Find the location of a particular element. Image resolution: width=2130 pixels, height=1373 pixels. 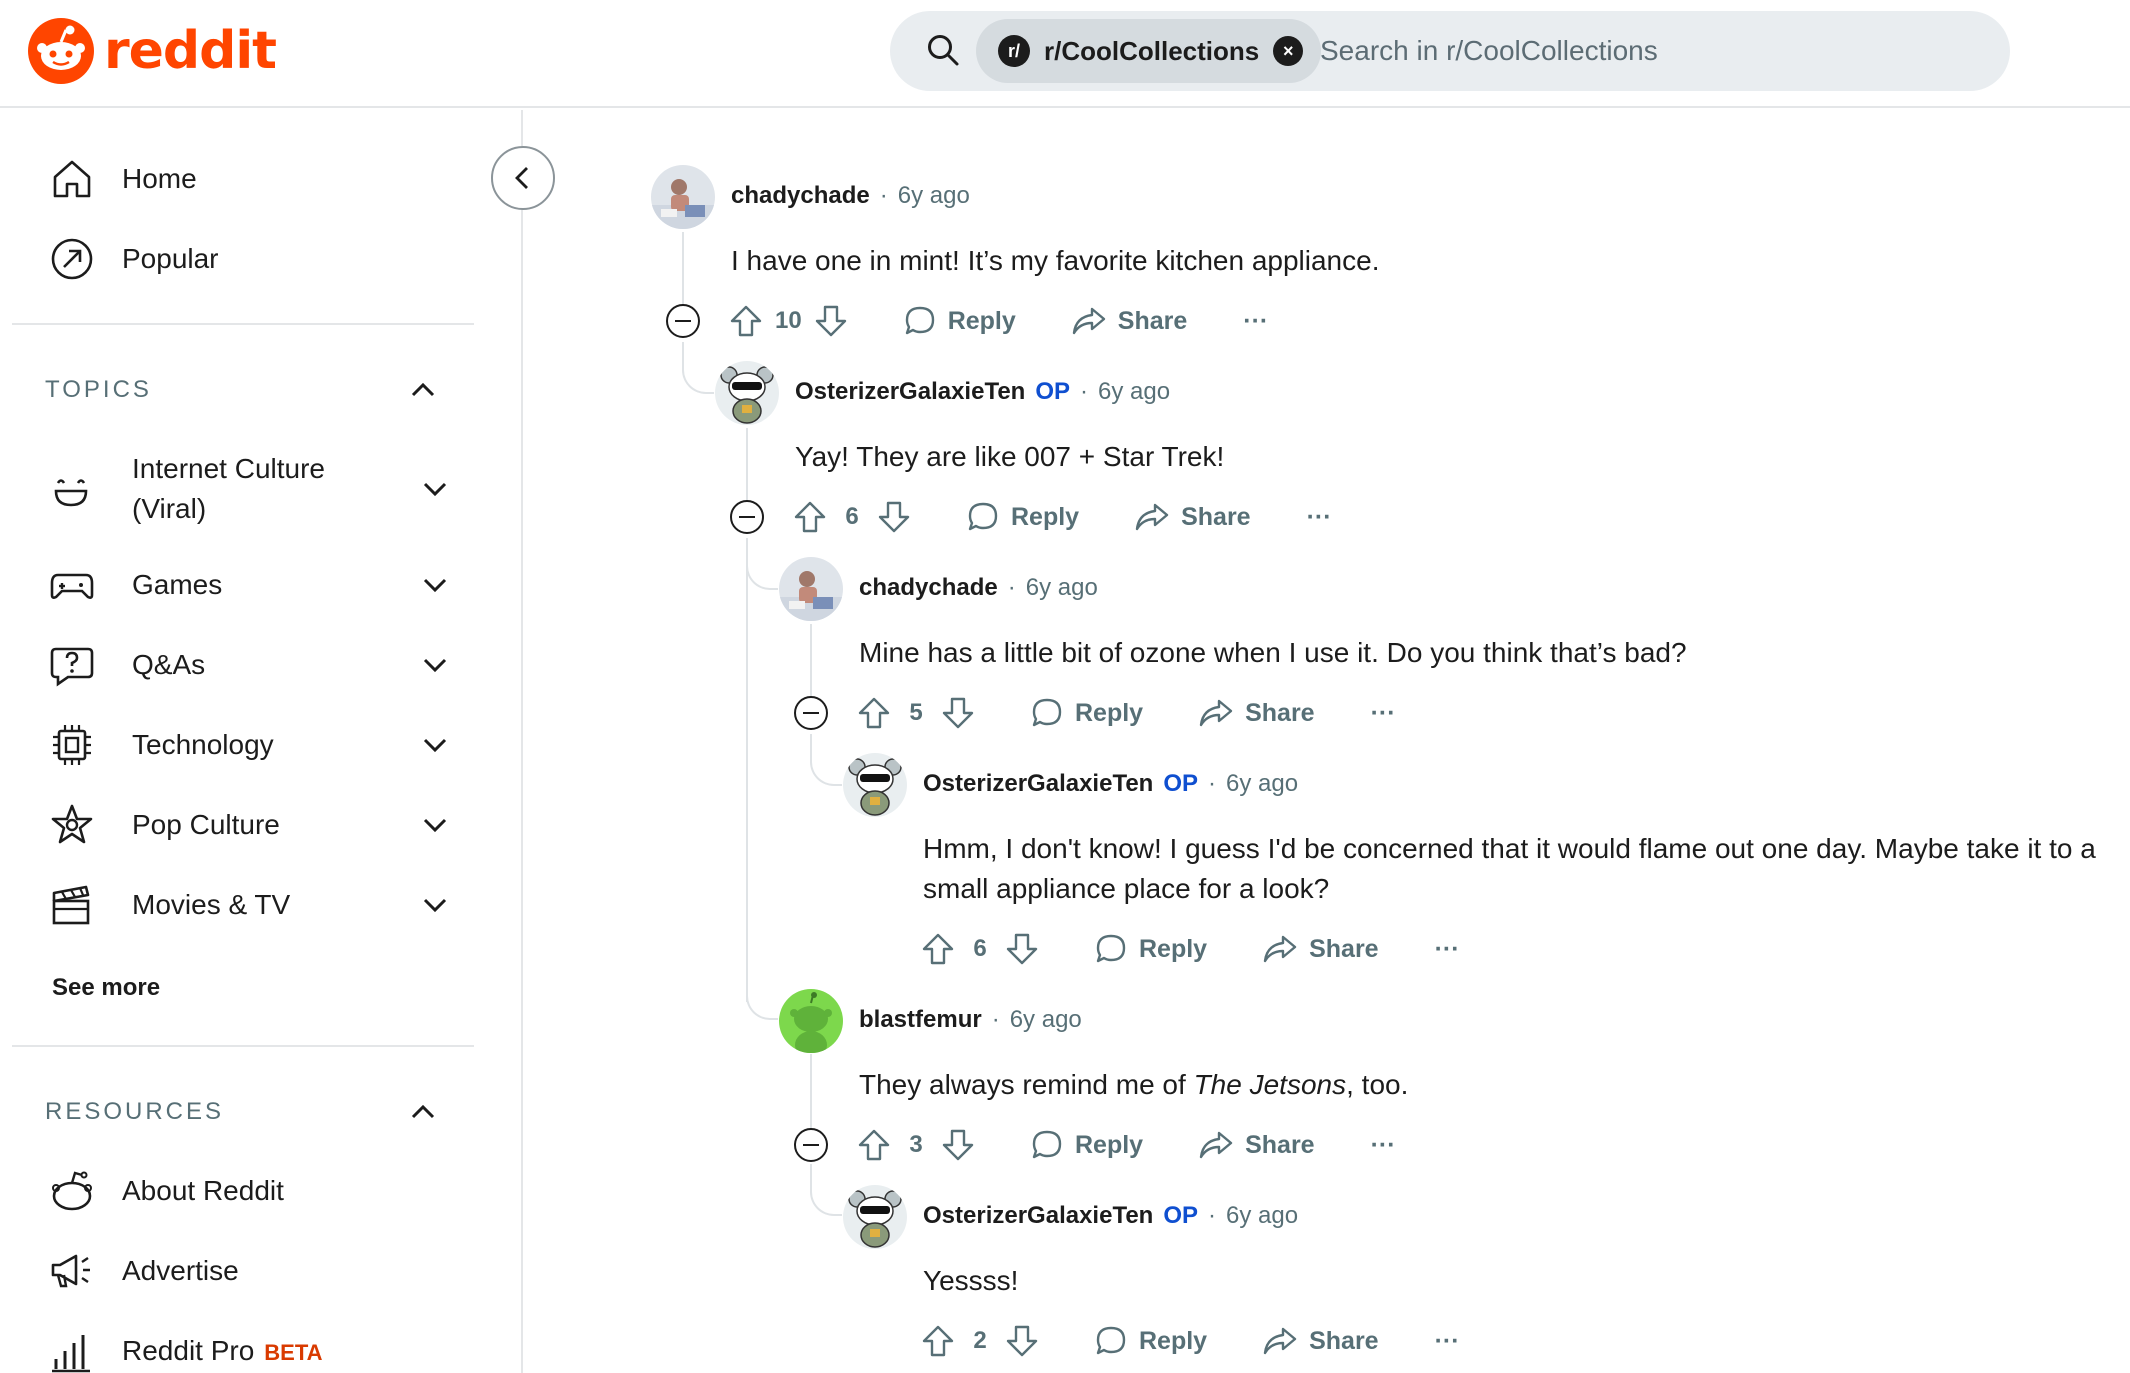

collapse-sidebar-button is located at coordinates (523, 178).